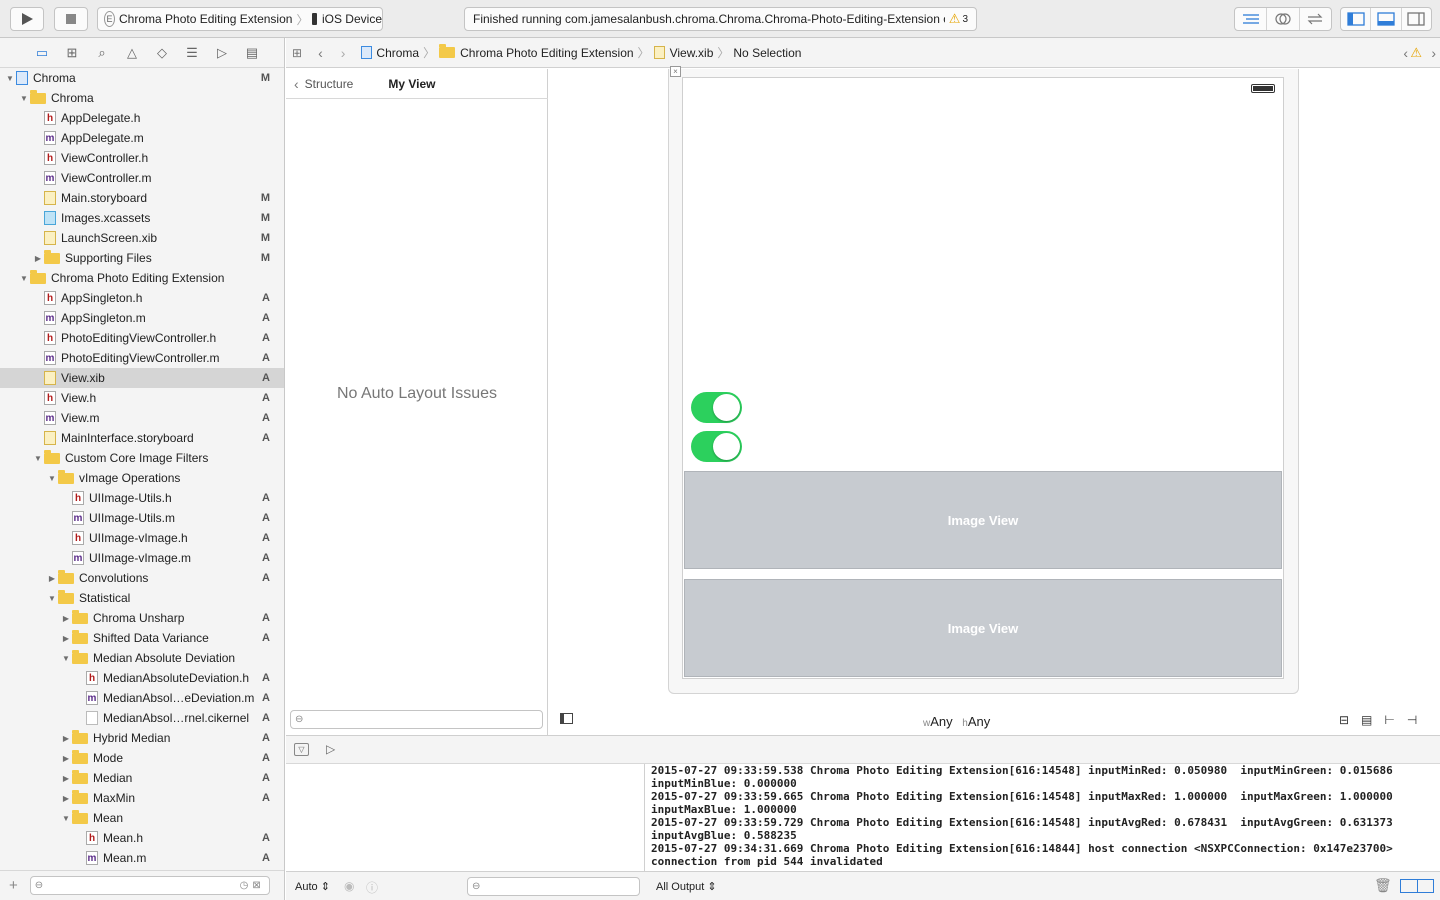 The width and height of the screenshot is (1440, 900). I want to click on right-pane-icon, so click(1426, 886).